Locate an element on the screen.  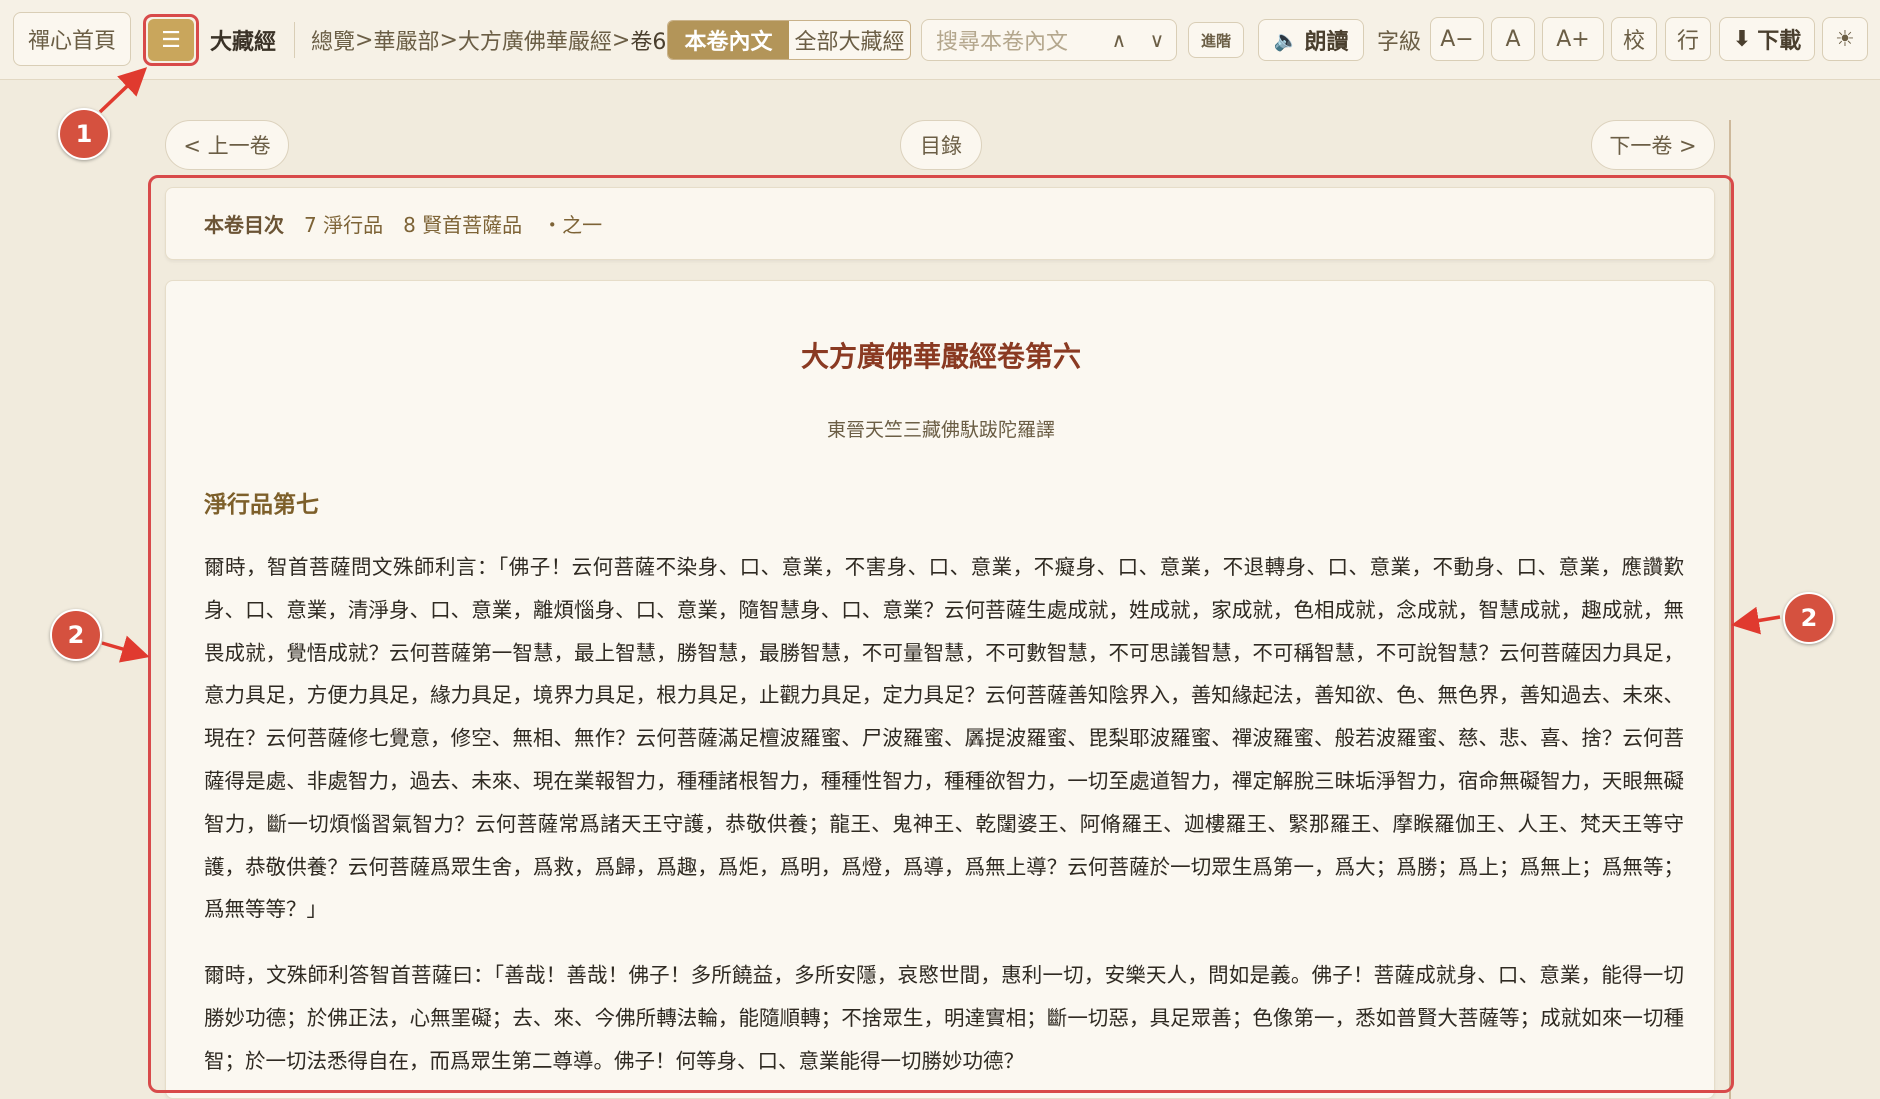
read-aloud-label: 朗讀 is located at coordinates (1326, 42).